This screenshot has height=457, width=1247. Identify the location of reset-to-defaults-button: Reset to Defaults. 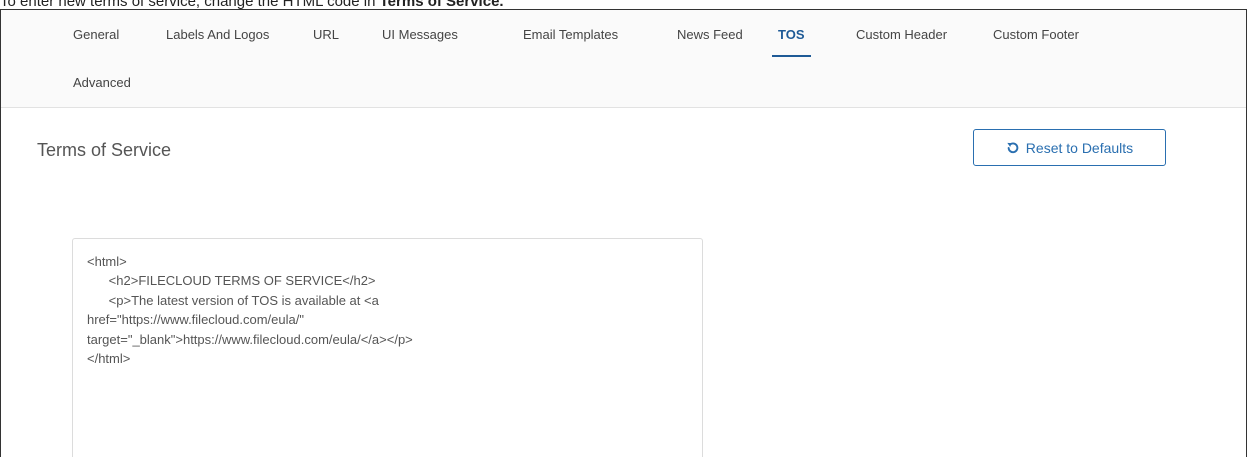
(1069, 147).